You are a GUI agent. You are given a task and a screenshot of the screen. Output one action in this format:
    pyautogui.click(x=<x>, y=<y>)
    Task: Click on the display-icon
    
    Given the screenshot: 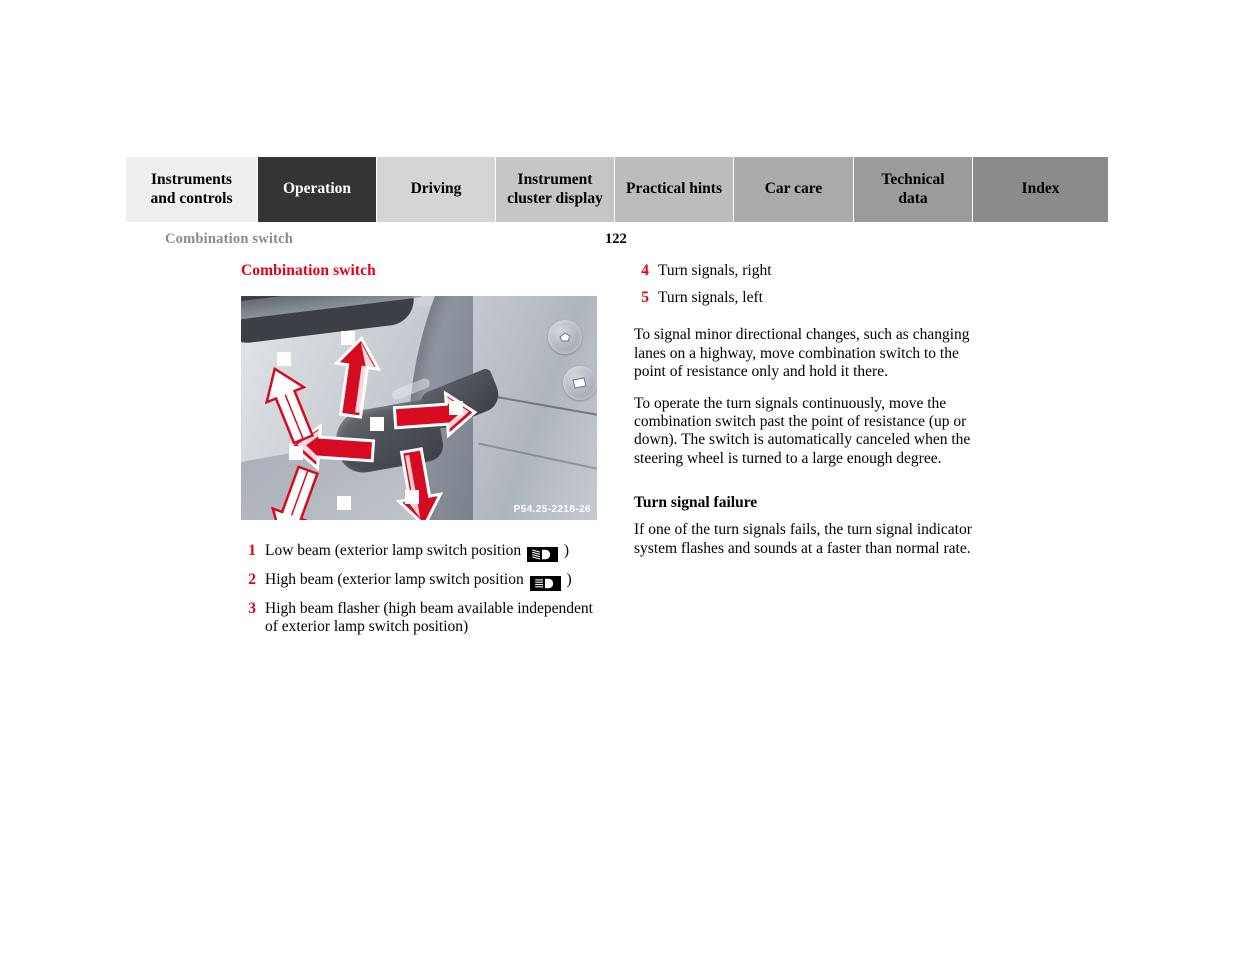 What is the action you would take?
    pyautogui.click(x=579, y=383)
    